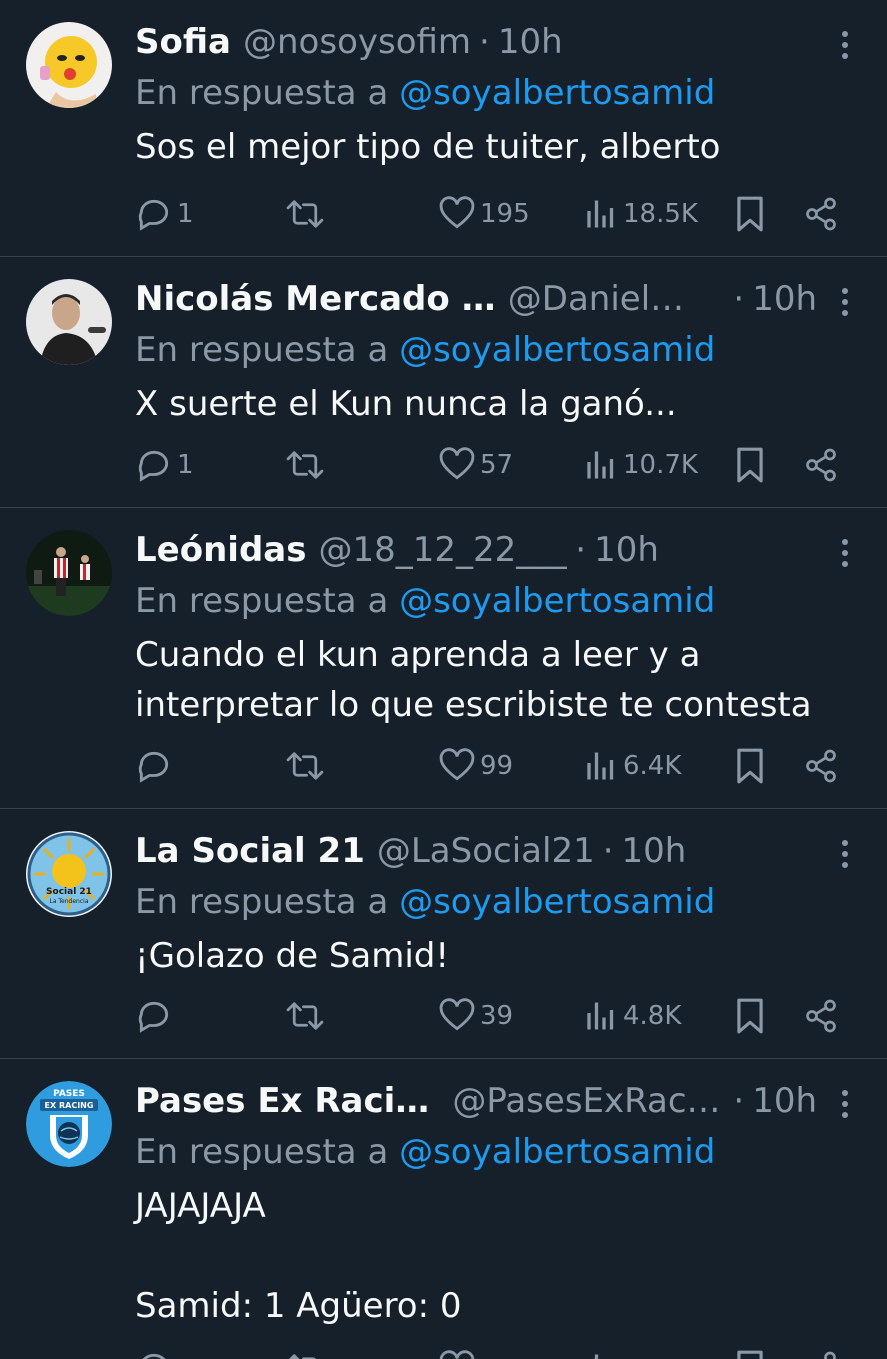  What do you see at coordinates (640, 465) in the screenshot?
I see `views-button: 10.7K` at bounding box center [640, 465].